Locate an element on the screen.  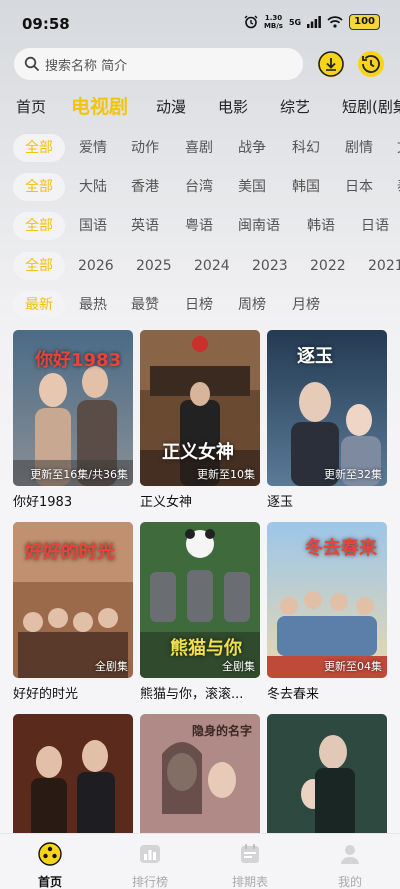
battery-icon: 100 is located at coordinates (364, 22).